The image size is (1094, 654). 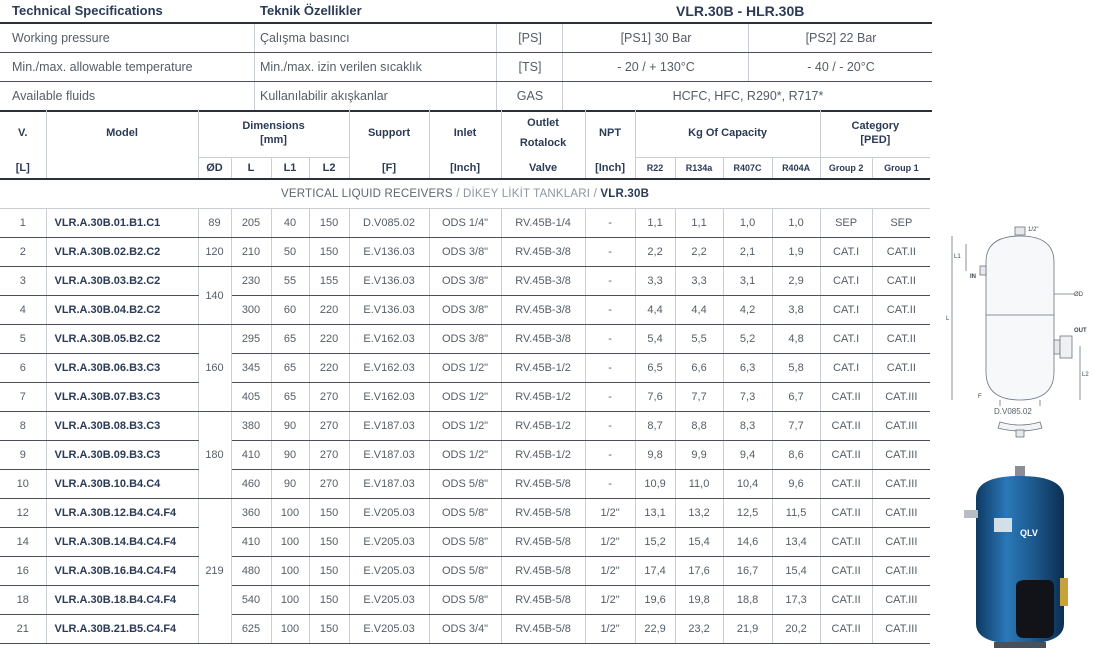 I want to click on col-inlet-unit: [Inch], so click(x=465, y=168).